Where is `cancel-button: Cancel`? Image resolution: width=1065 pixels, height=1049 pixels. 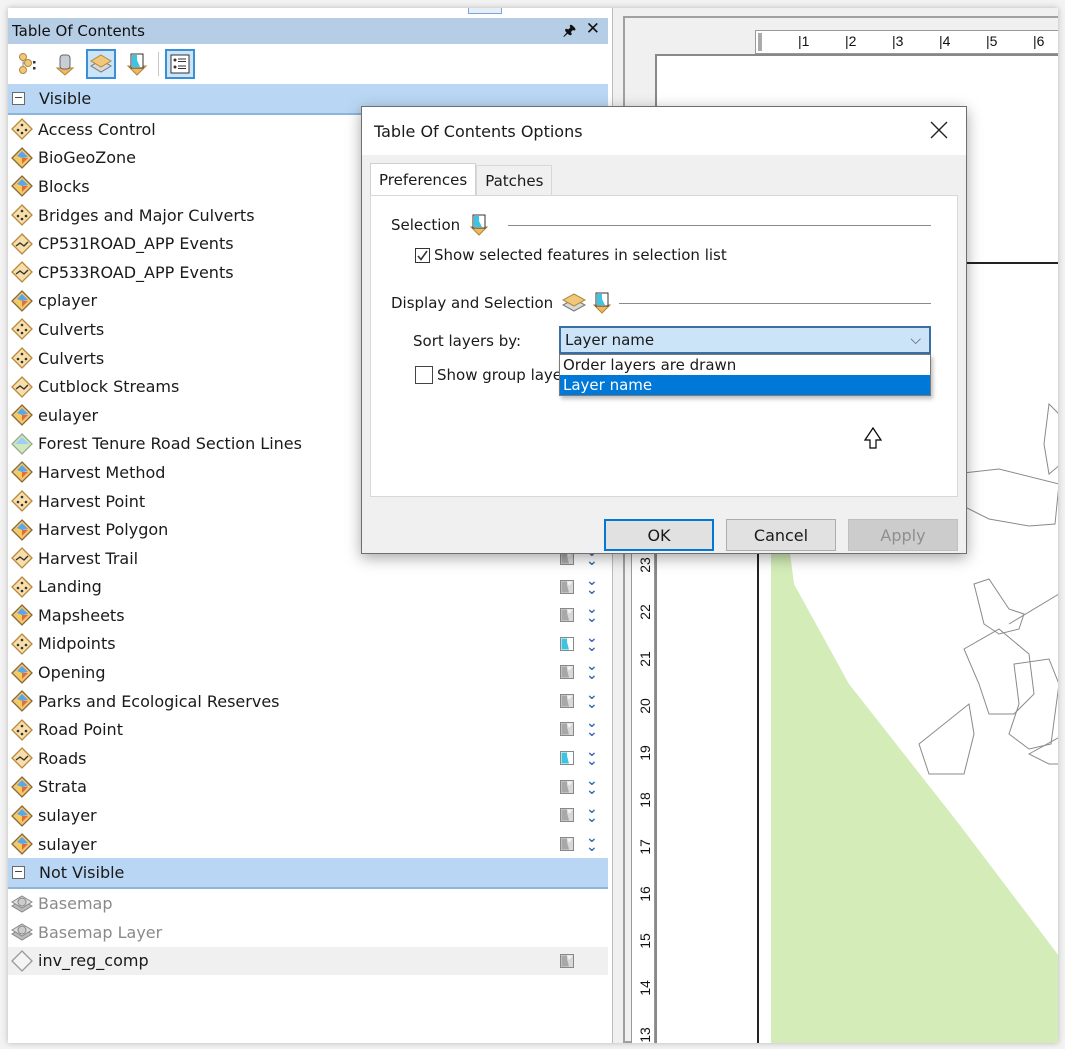
cancel-button: Cancel is located at coordinates (781, 535).